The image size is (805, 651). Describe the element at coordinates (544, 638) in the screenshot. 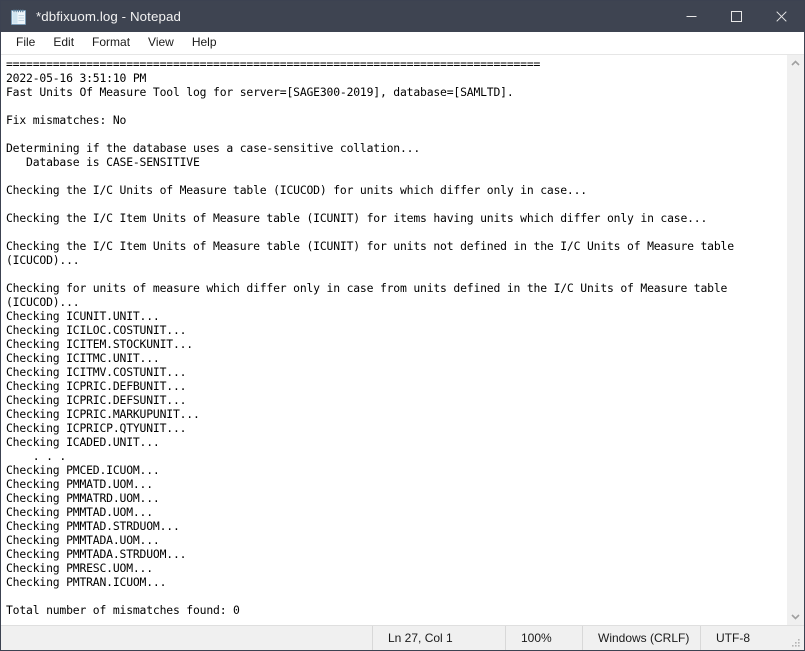

I see `status-zoom-level: 100%` at that location.